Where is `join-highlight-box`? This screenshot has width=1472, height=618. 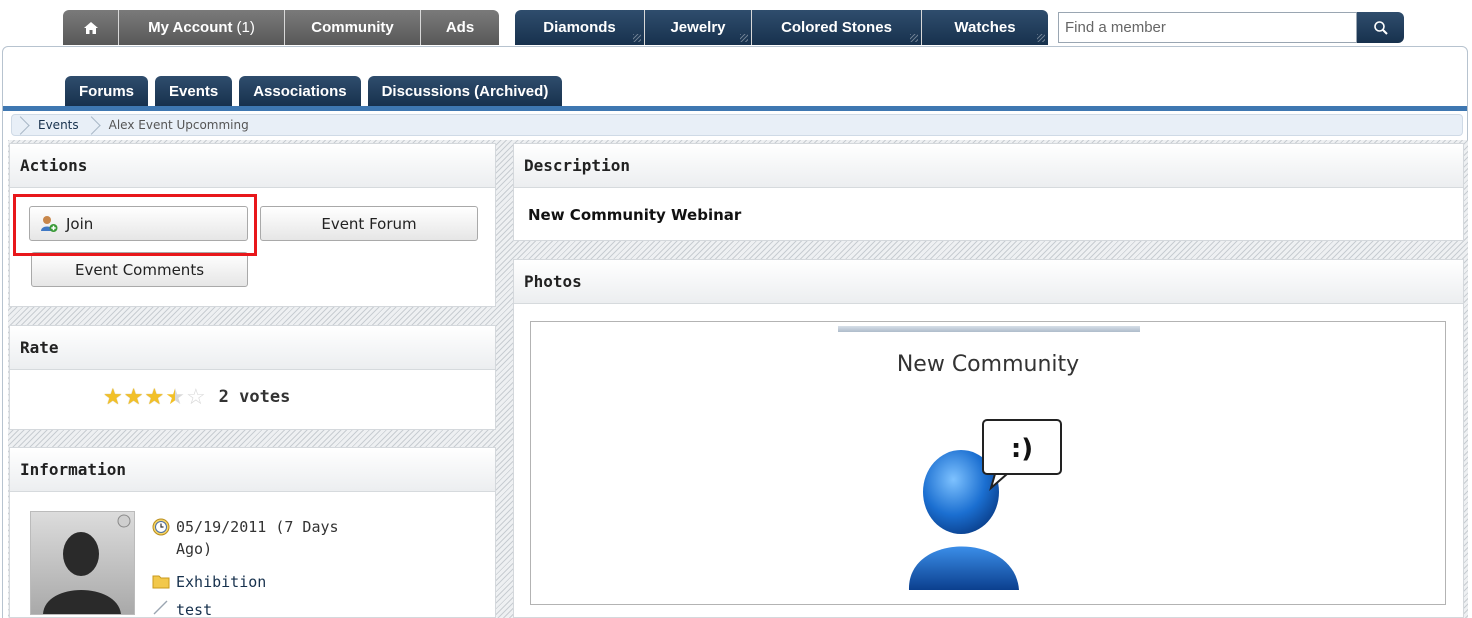 join-highlight-box is located at coordinates (135, 225).